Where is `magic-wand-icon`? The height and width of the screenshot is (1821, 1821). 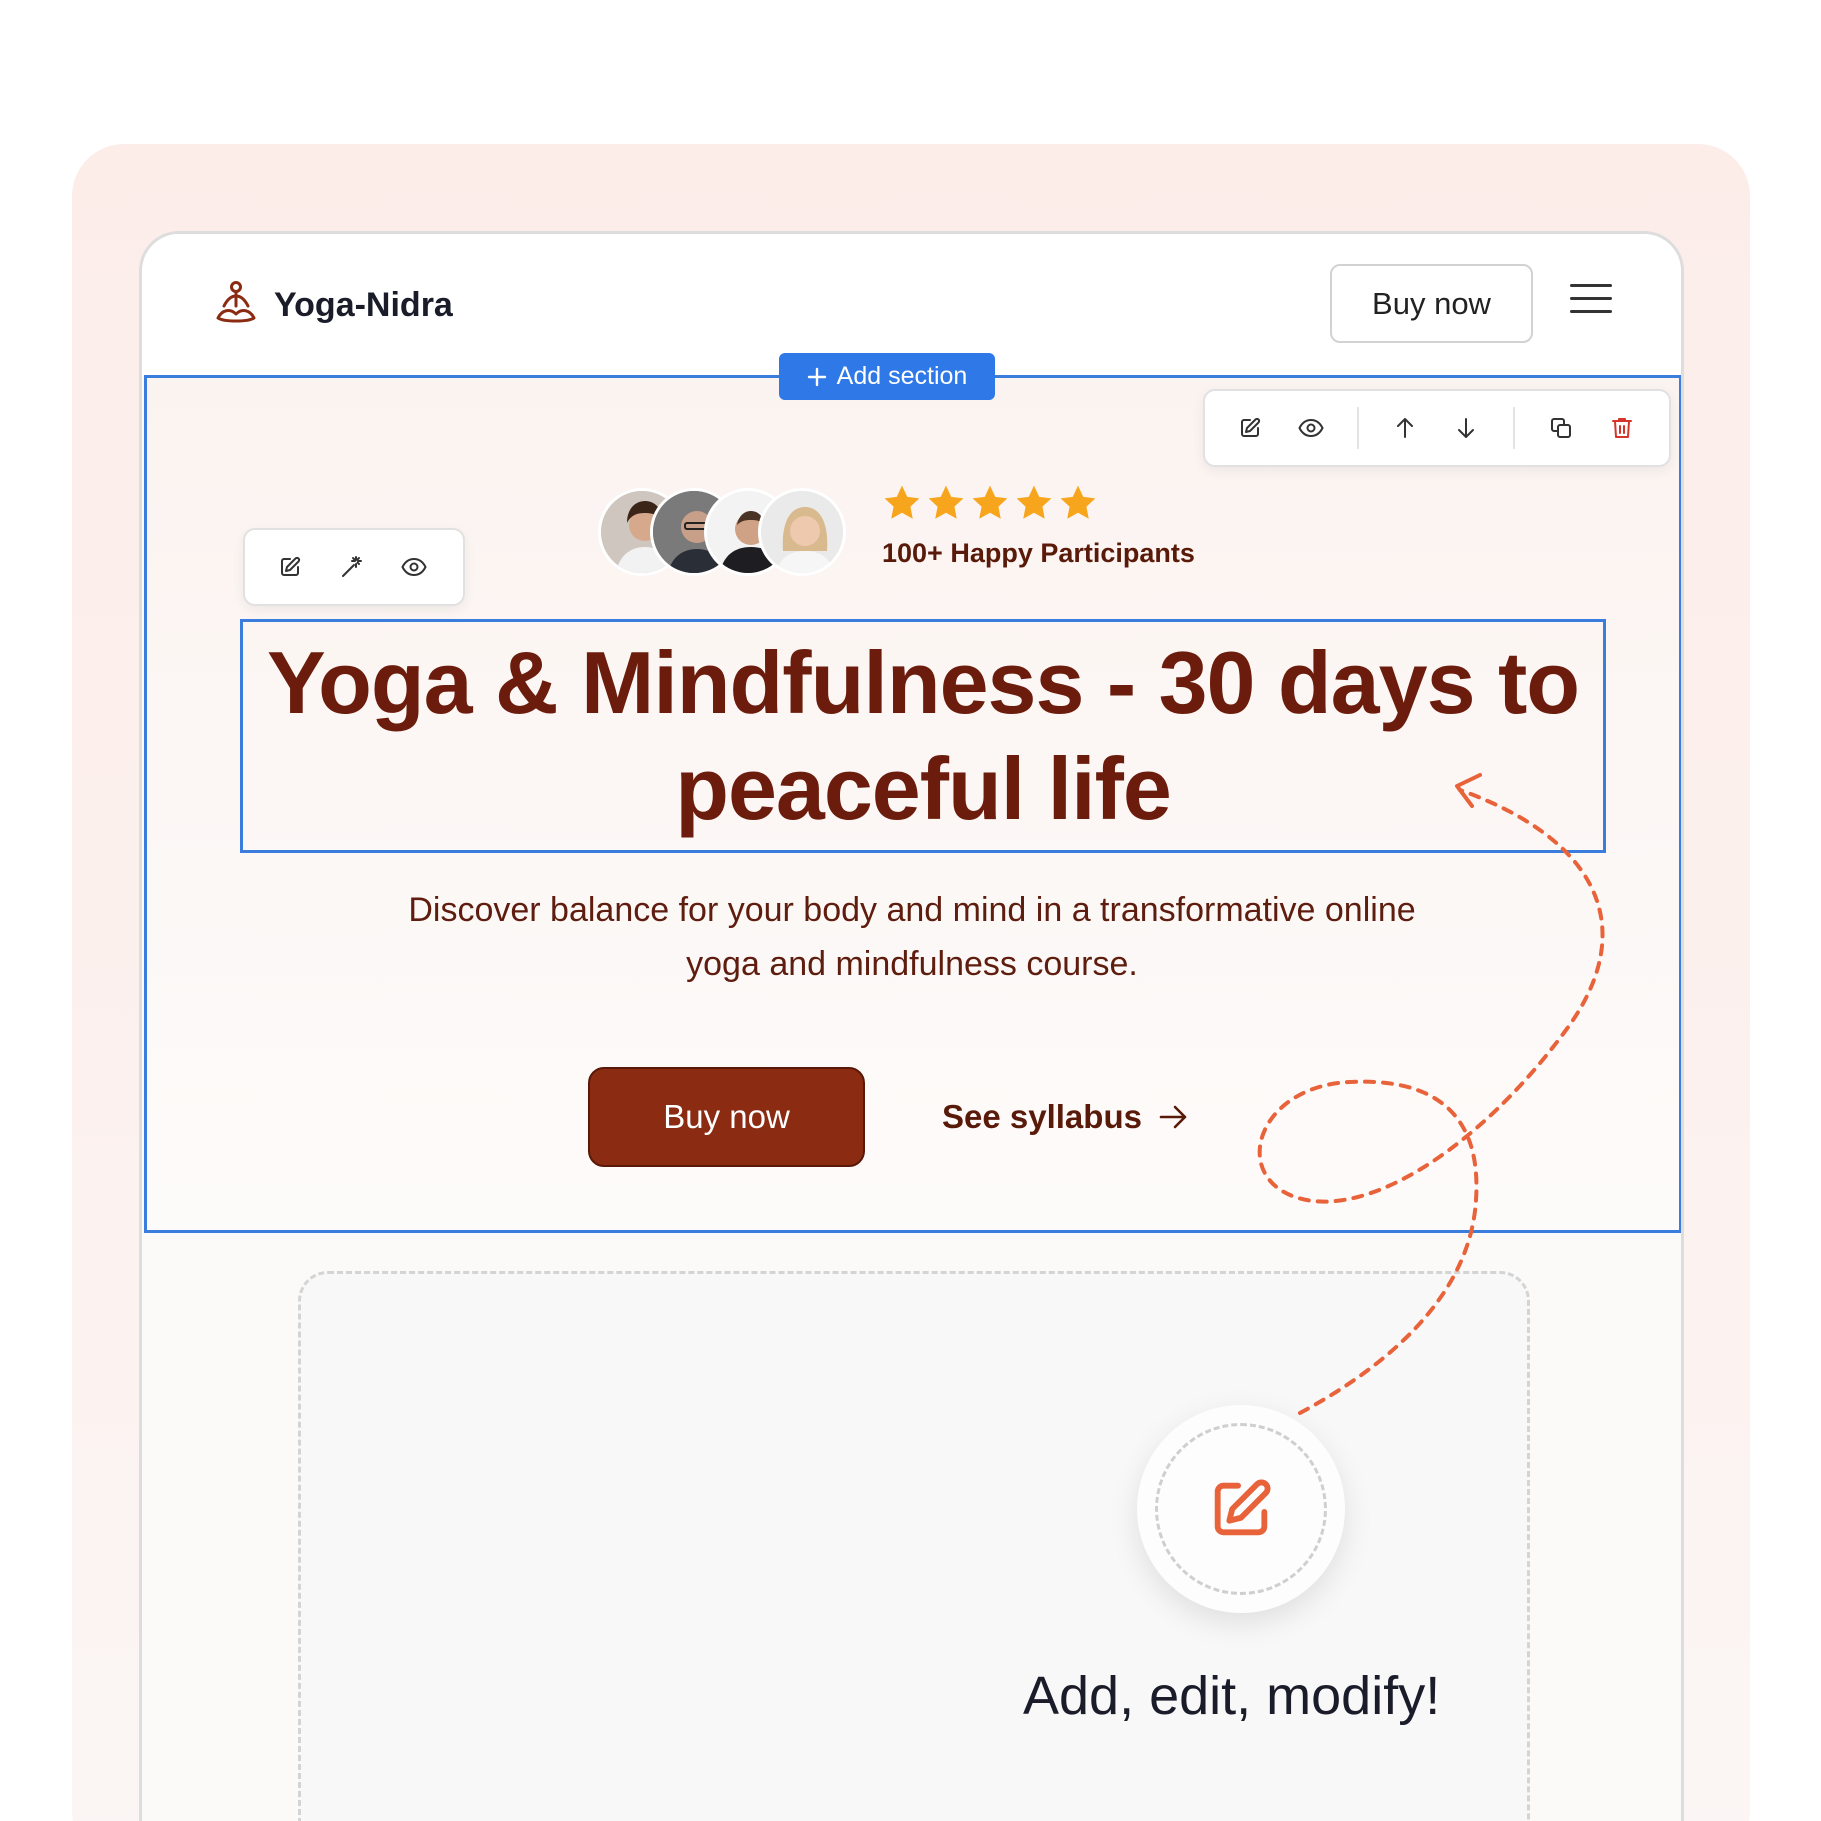 magic-wand-icon is located at coordinates (352, 567).